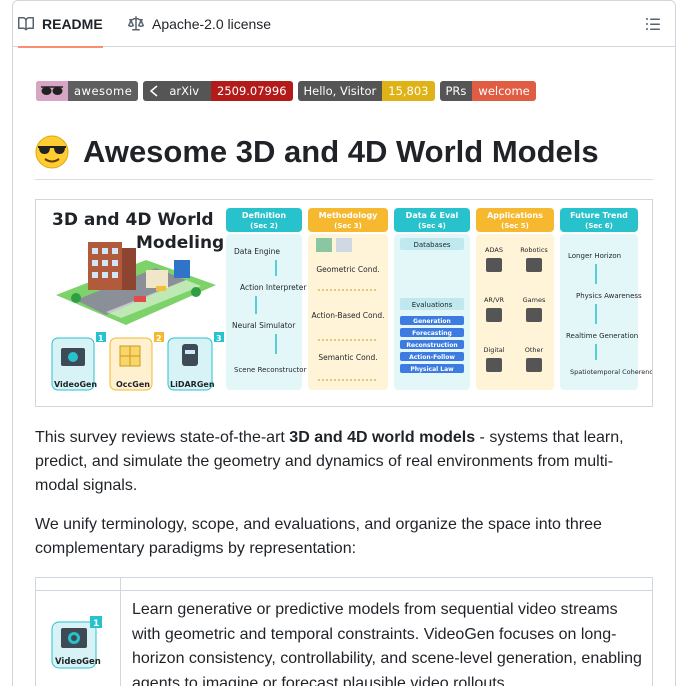 The height and width of the screenshot is (686, 686). I want to click on future-item-3: Realtime Generation, so click(602, 336).